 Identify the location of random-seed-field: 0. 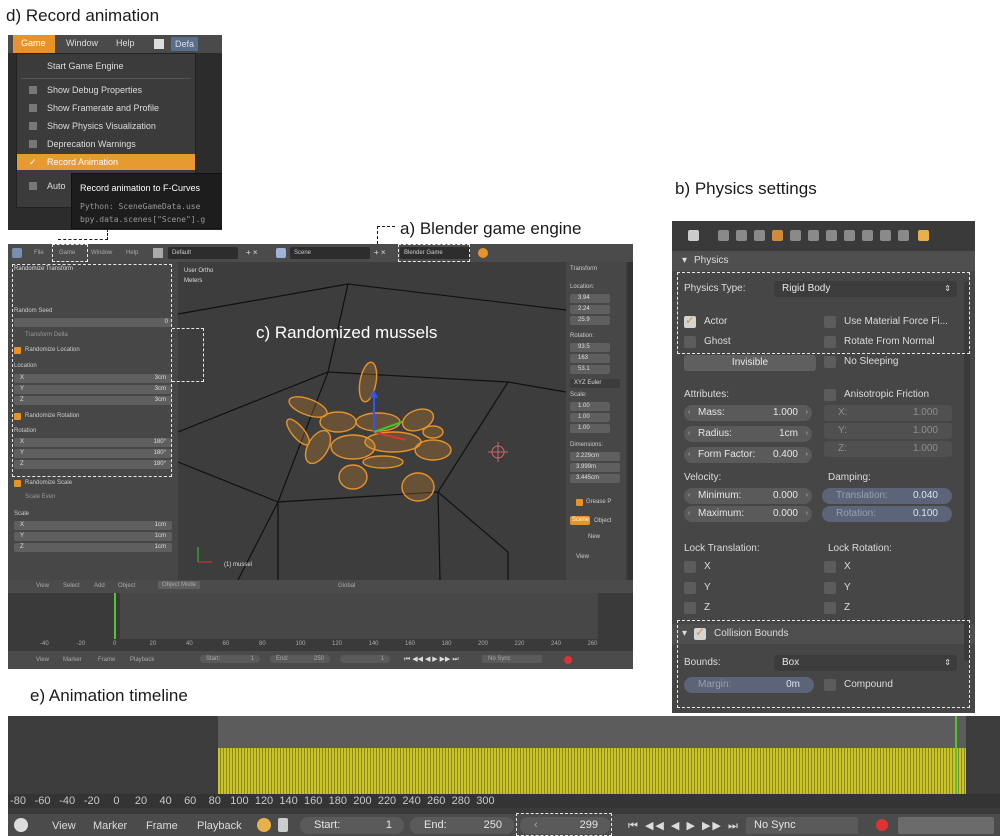
(93, 322).